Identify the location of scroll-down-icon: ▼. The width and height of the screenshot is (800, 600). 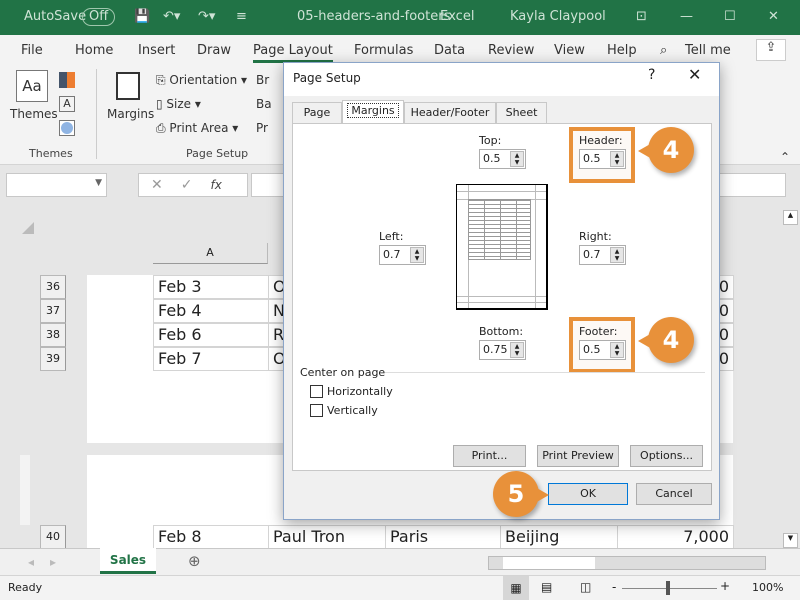
(790, 540).